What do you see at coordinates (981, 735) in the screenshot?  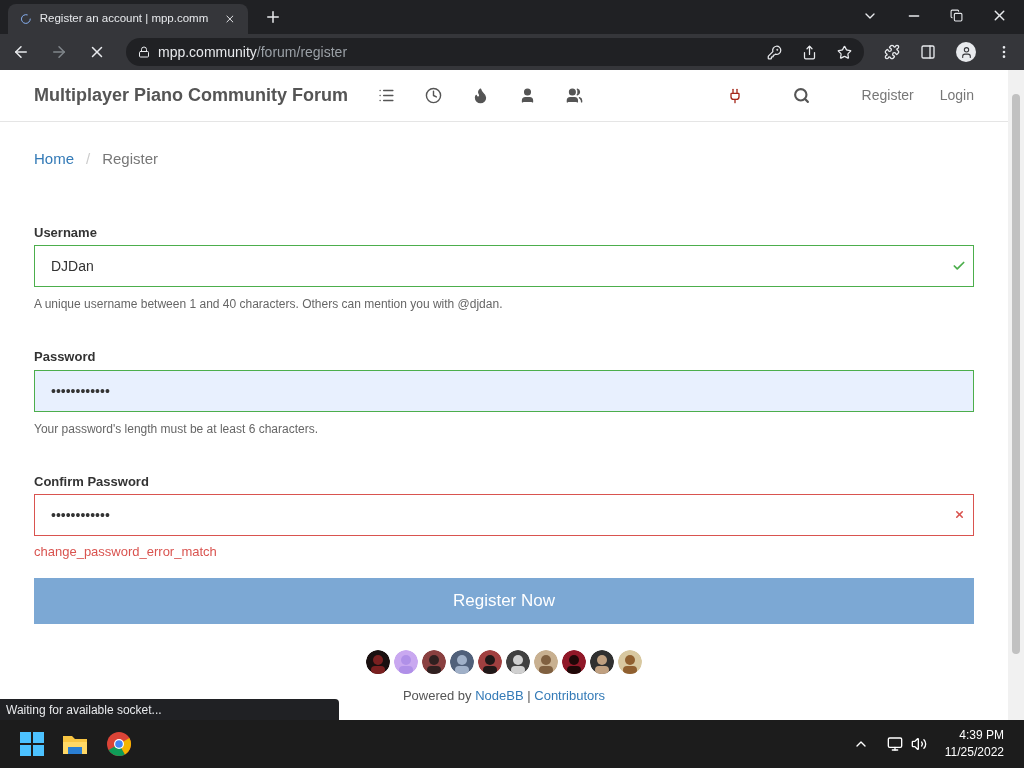 I see `clock-time: 4:39 PM` at bounding box center [981, 735].